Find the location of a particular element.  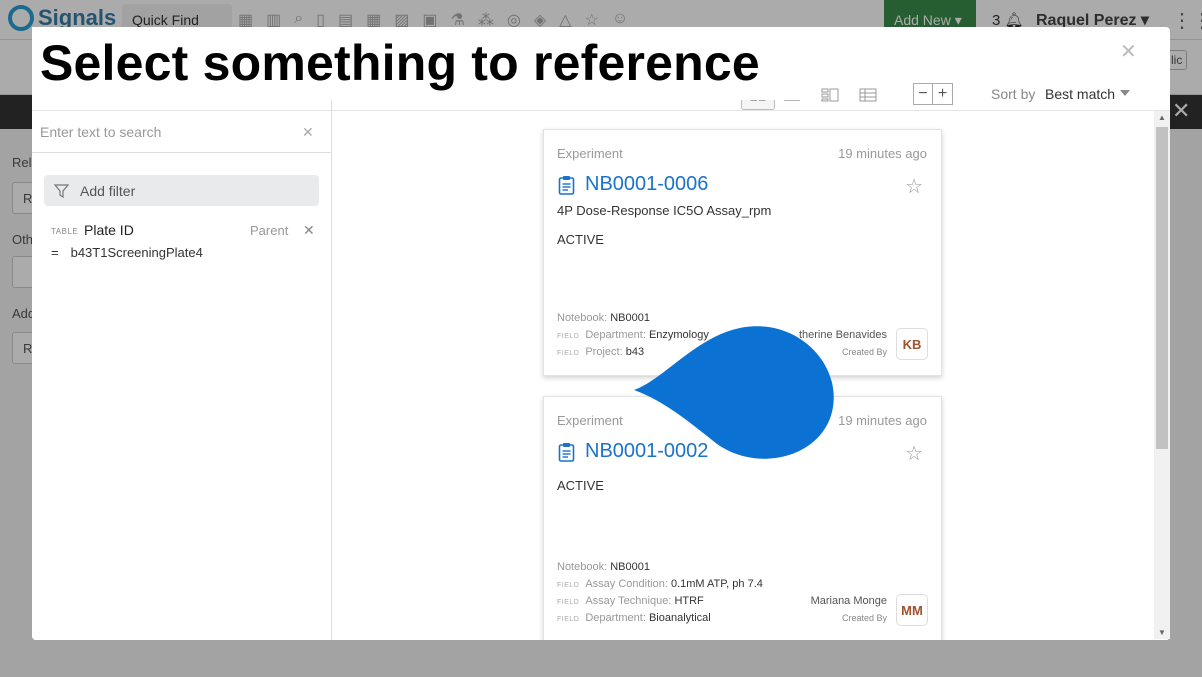

filter-name: Plate ID is located at coordinates (109, 230).